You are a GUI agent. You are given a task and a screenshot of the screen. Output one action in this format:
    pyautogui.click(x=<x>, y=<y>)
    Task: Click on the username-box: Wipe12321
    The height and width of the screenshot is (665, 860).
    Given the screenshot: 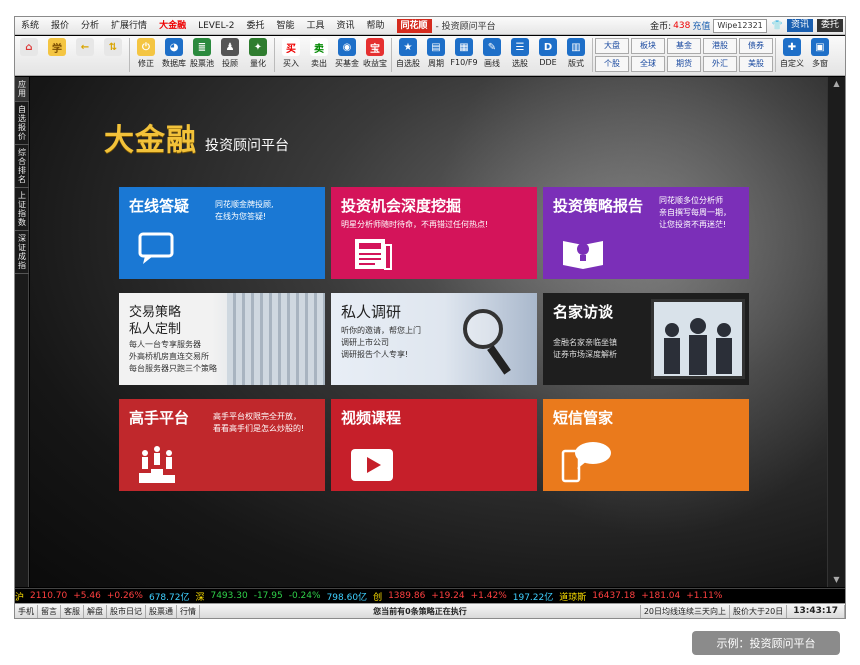 What is the action you would take?
    pyautogui.click(x=740, y=25)
    